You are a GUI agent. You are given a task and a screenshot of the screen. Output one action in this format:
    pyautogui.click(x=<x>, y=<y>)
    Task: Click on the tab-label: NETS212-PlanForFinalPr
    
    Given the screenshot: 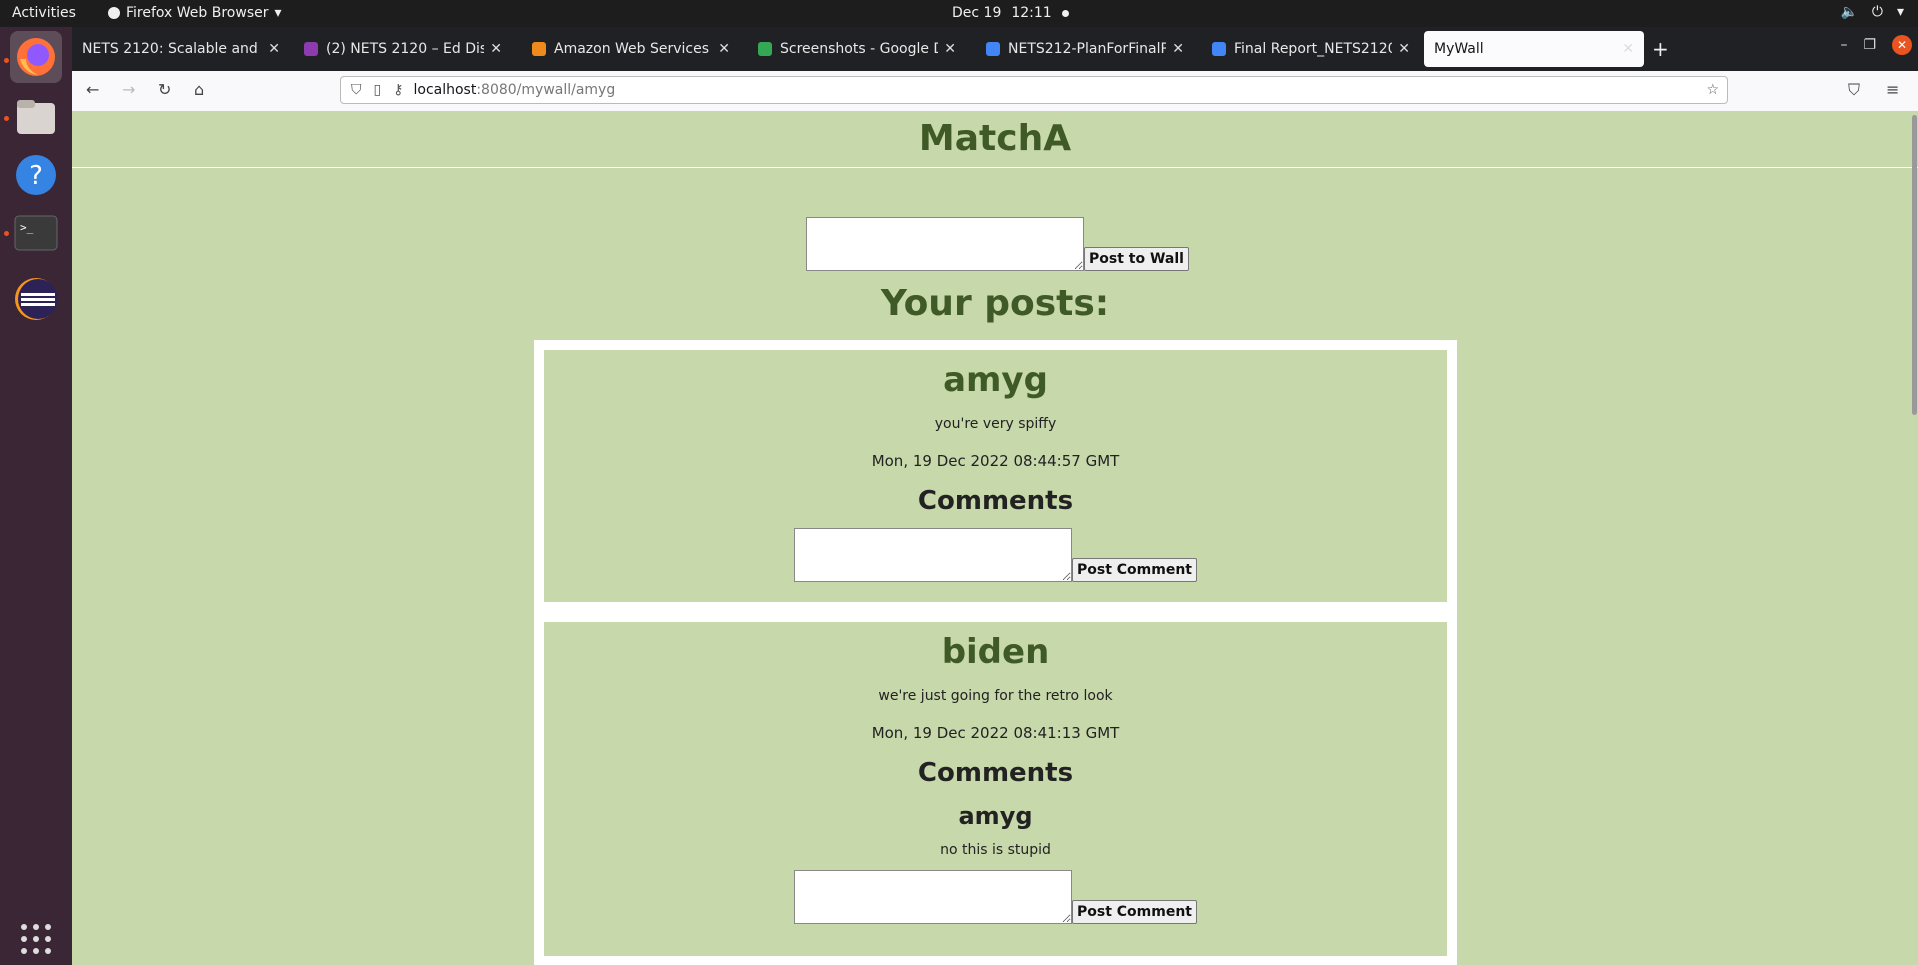 What is the action you would take?
    pyautogui.click(x=1087, y=49)
    